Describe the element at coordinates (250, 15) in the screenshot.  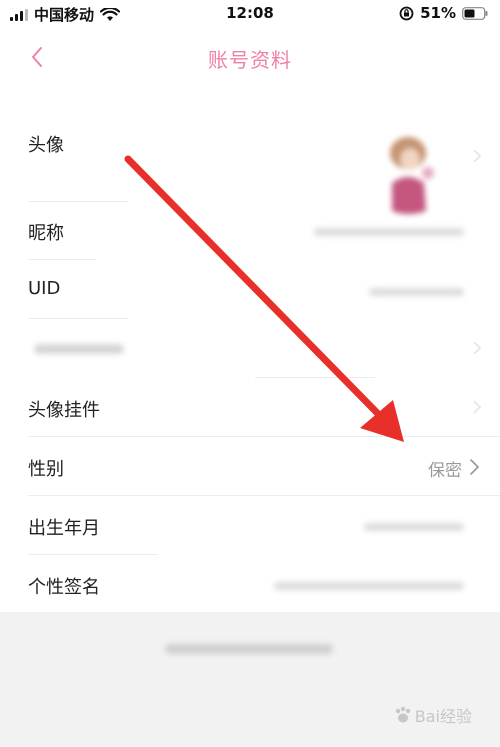
I see `status-bar: 中国移动 12:08 51%` at that location.